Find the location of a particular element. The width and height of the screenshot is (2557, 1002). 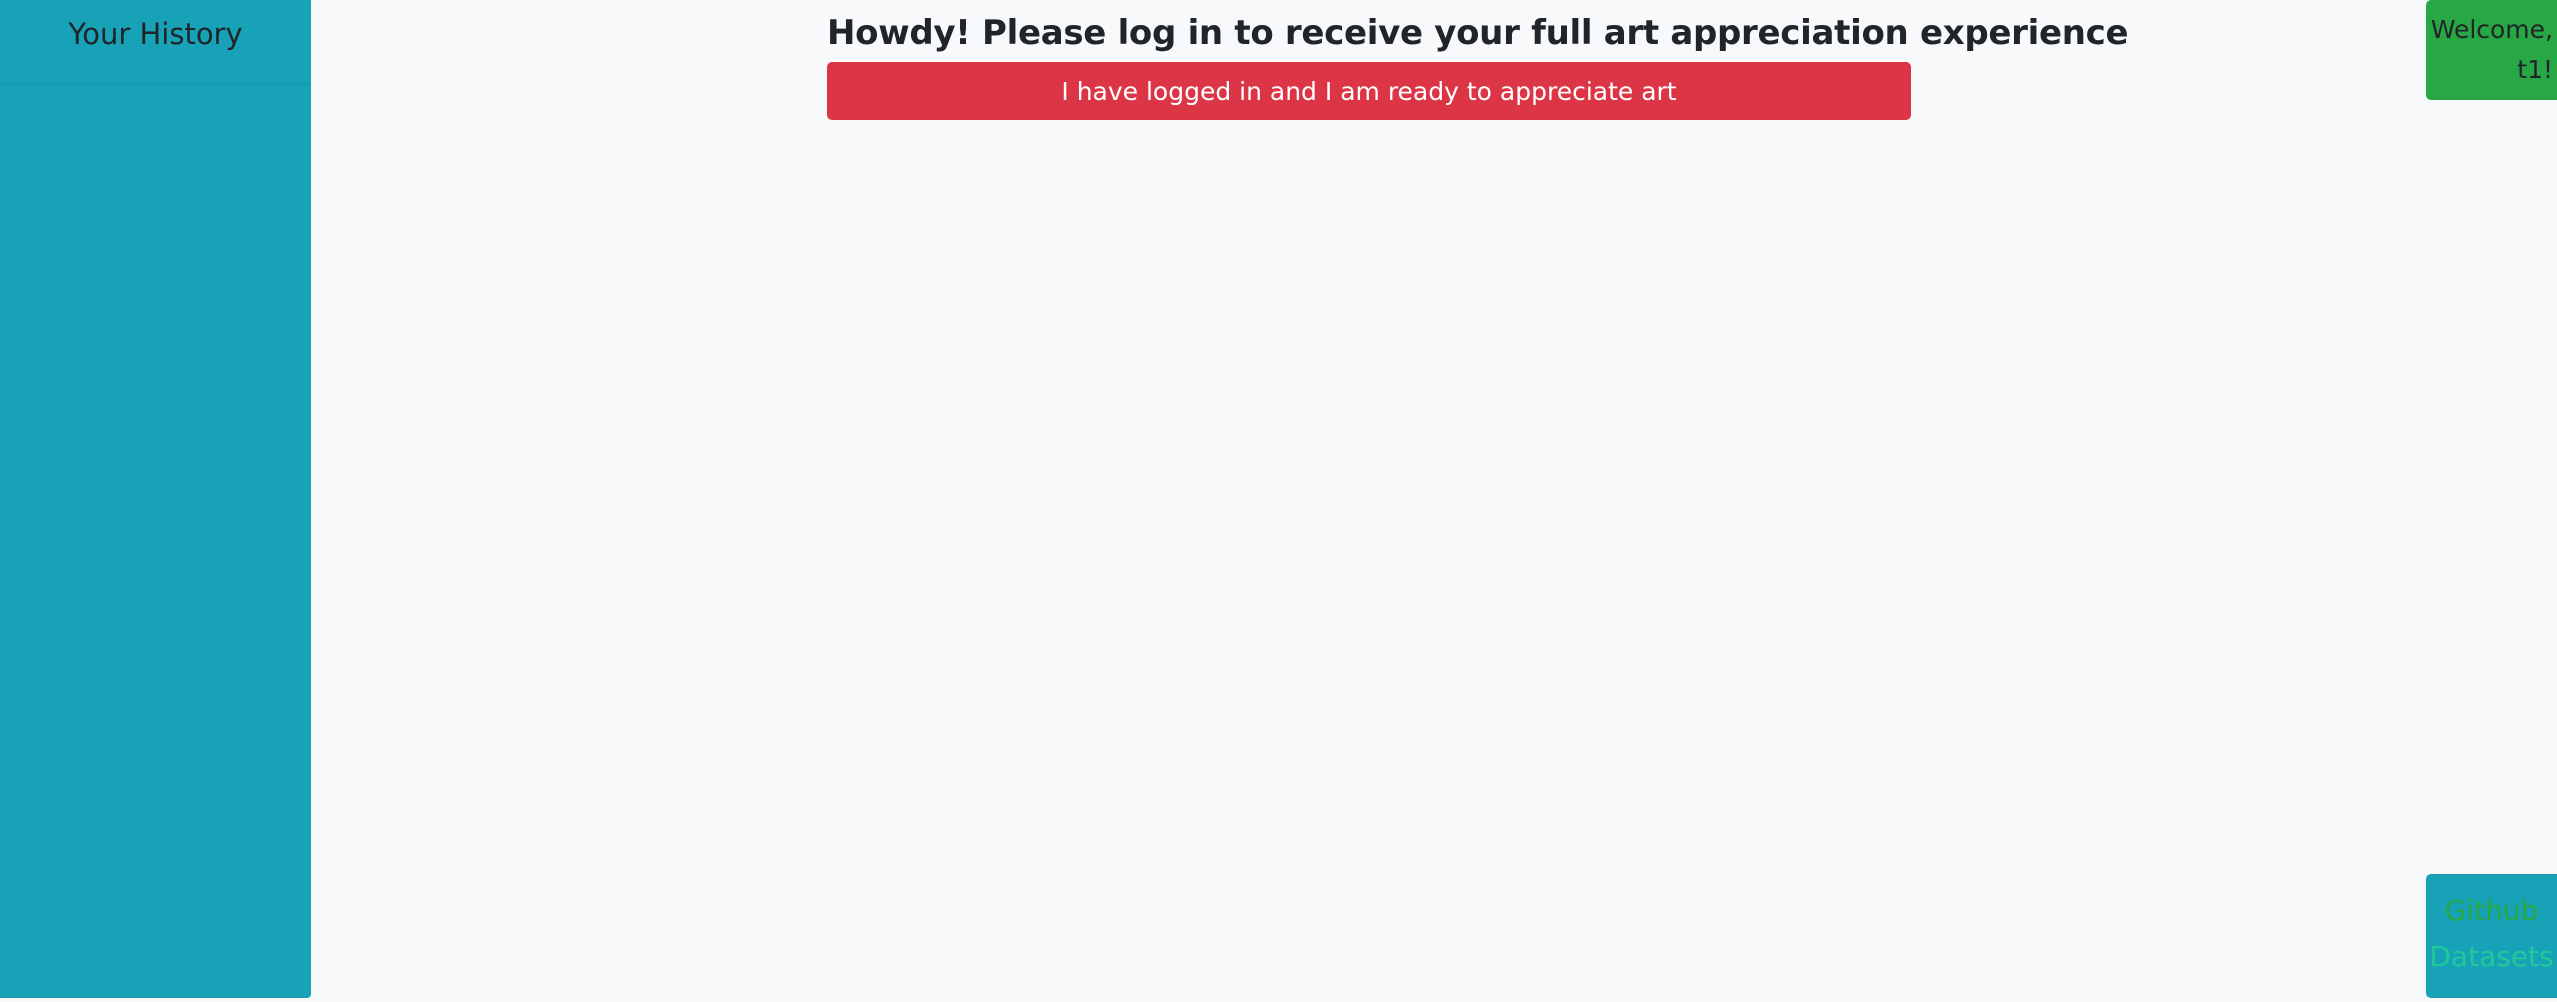

github-link: Github is located at coordinates (2491, 911).